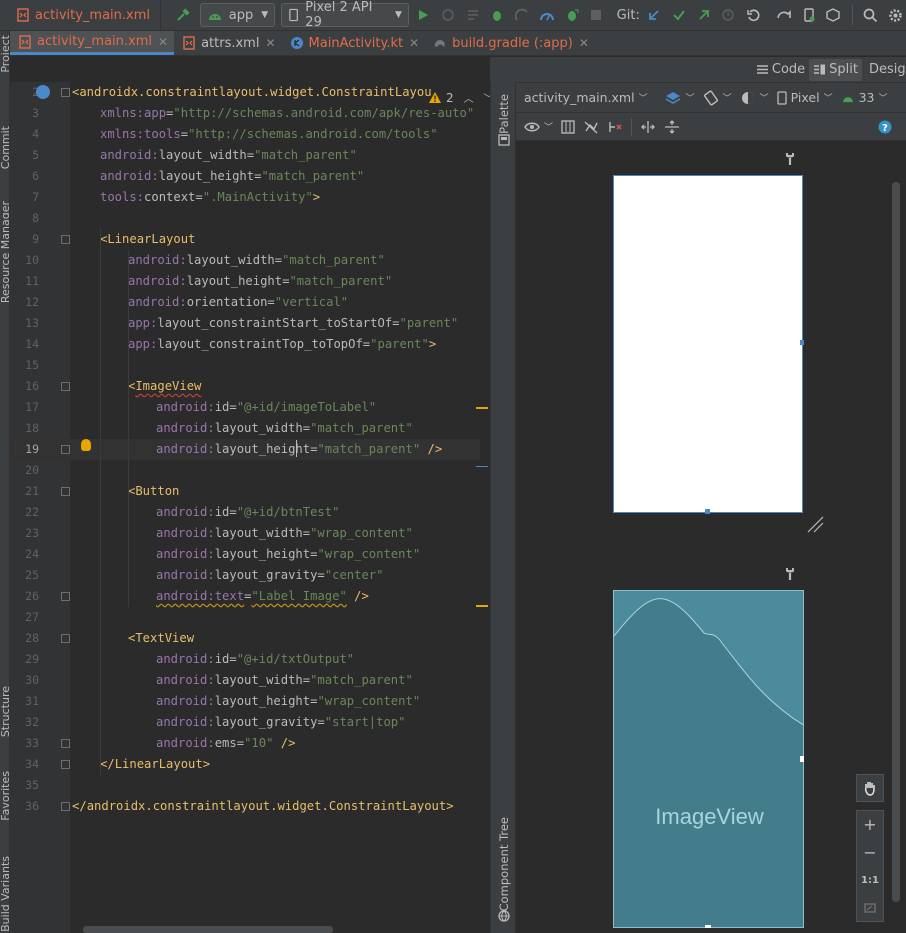  I want to click on code-line: 11 android:layout_height="match_parent", so click(250, 281).